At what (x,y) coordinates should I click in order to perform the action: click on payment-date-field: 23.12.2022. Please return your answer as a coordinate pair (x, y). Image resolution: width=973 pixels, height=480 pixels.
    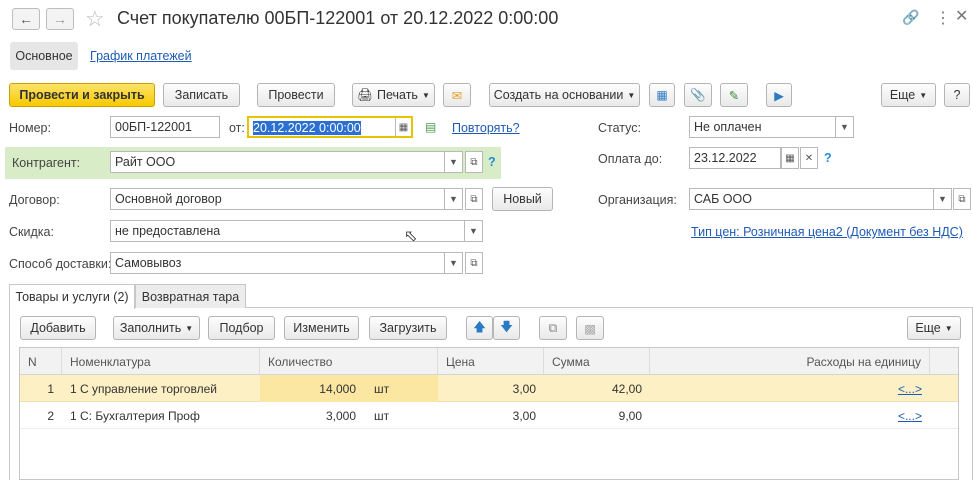
    Looking at the image, I should click on (735, 158).